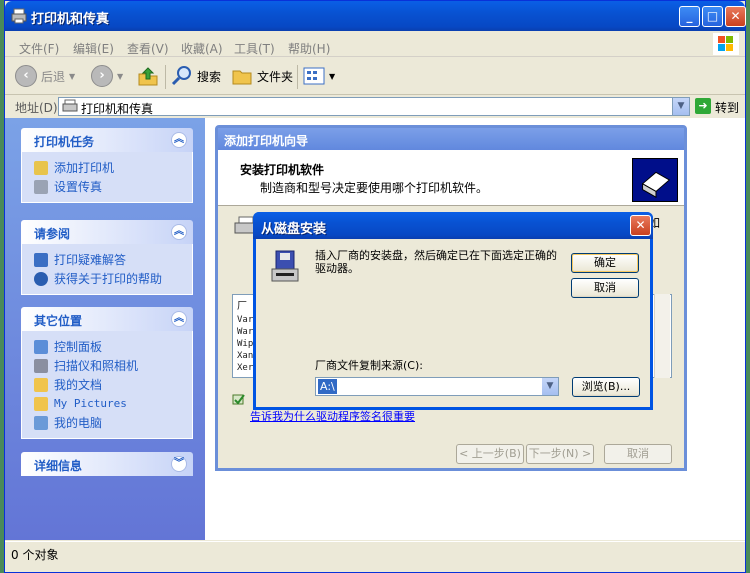 This screenshot has height=573, width=750. I want to click on wizard-subheading: 制造商和型号决定要使用哪个打印机软件。, so click(374, 188).